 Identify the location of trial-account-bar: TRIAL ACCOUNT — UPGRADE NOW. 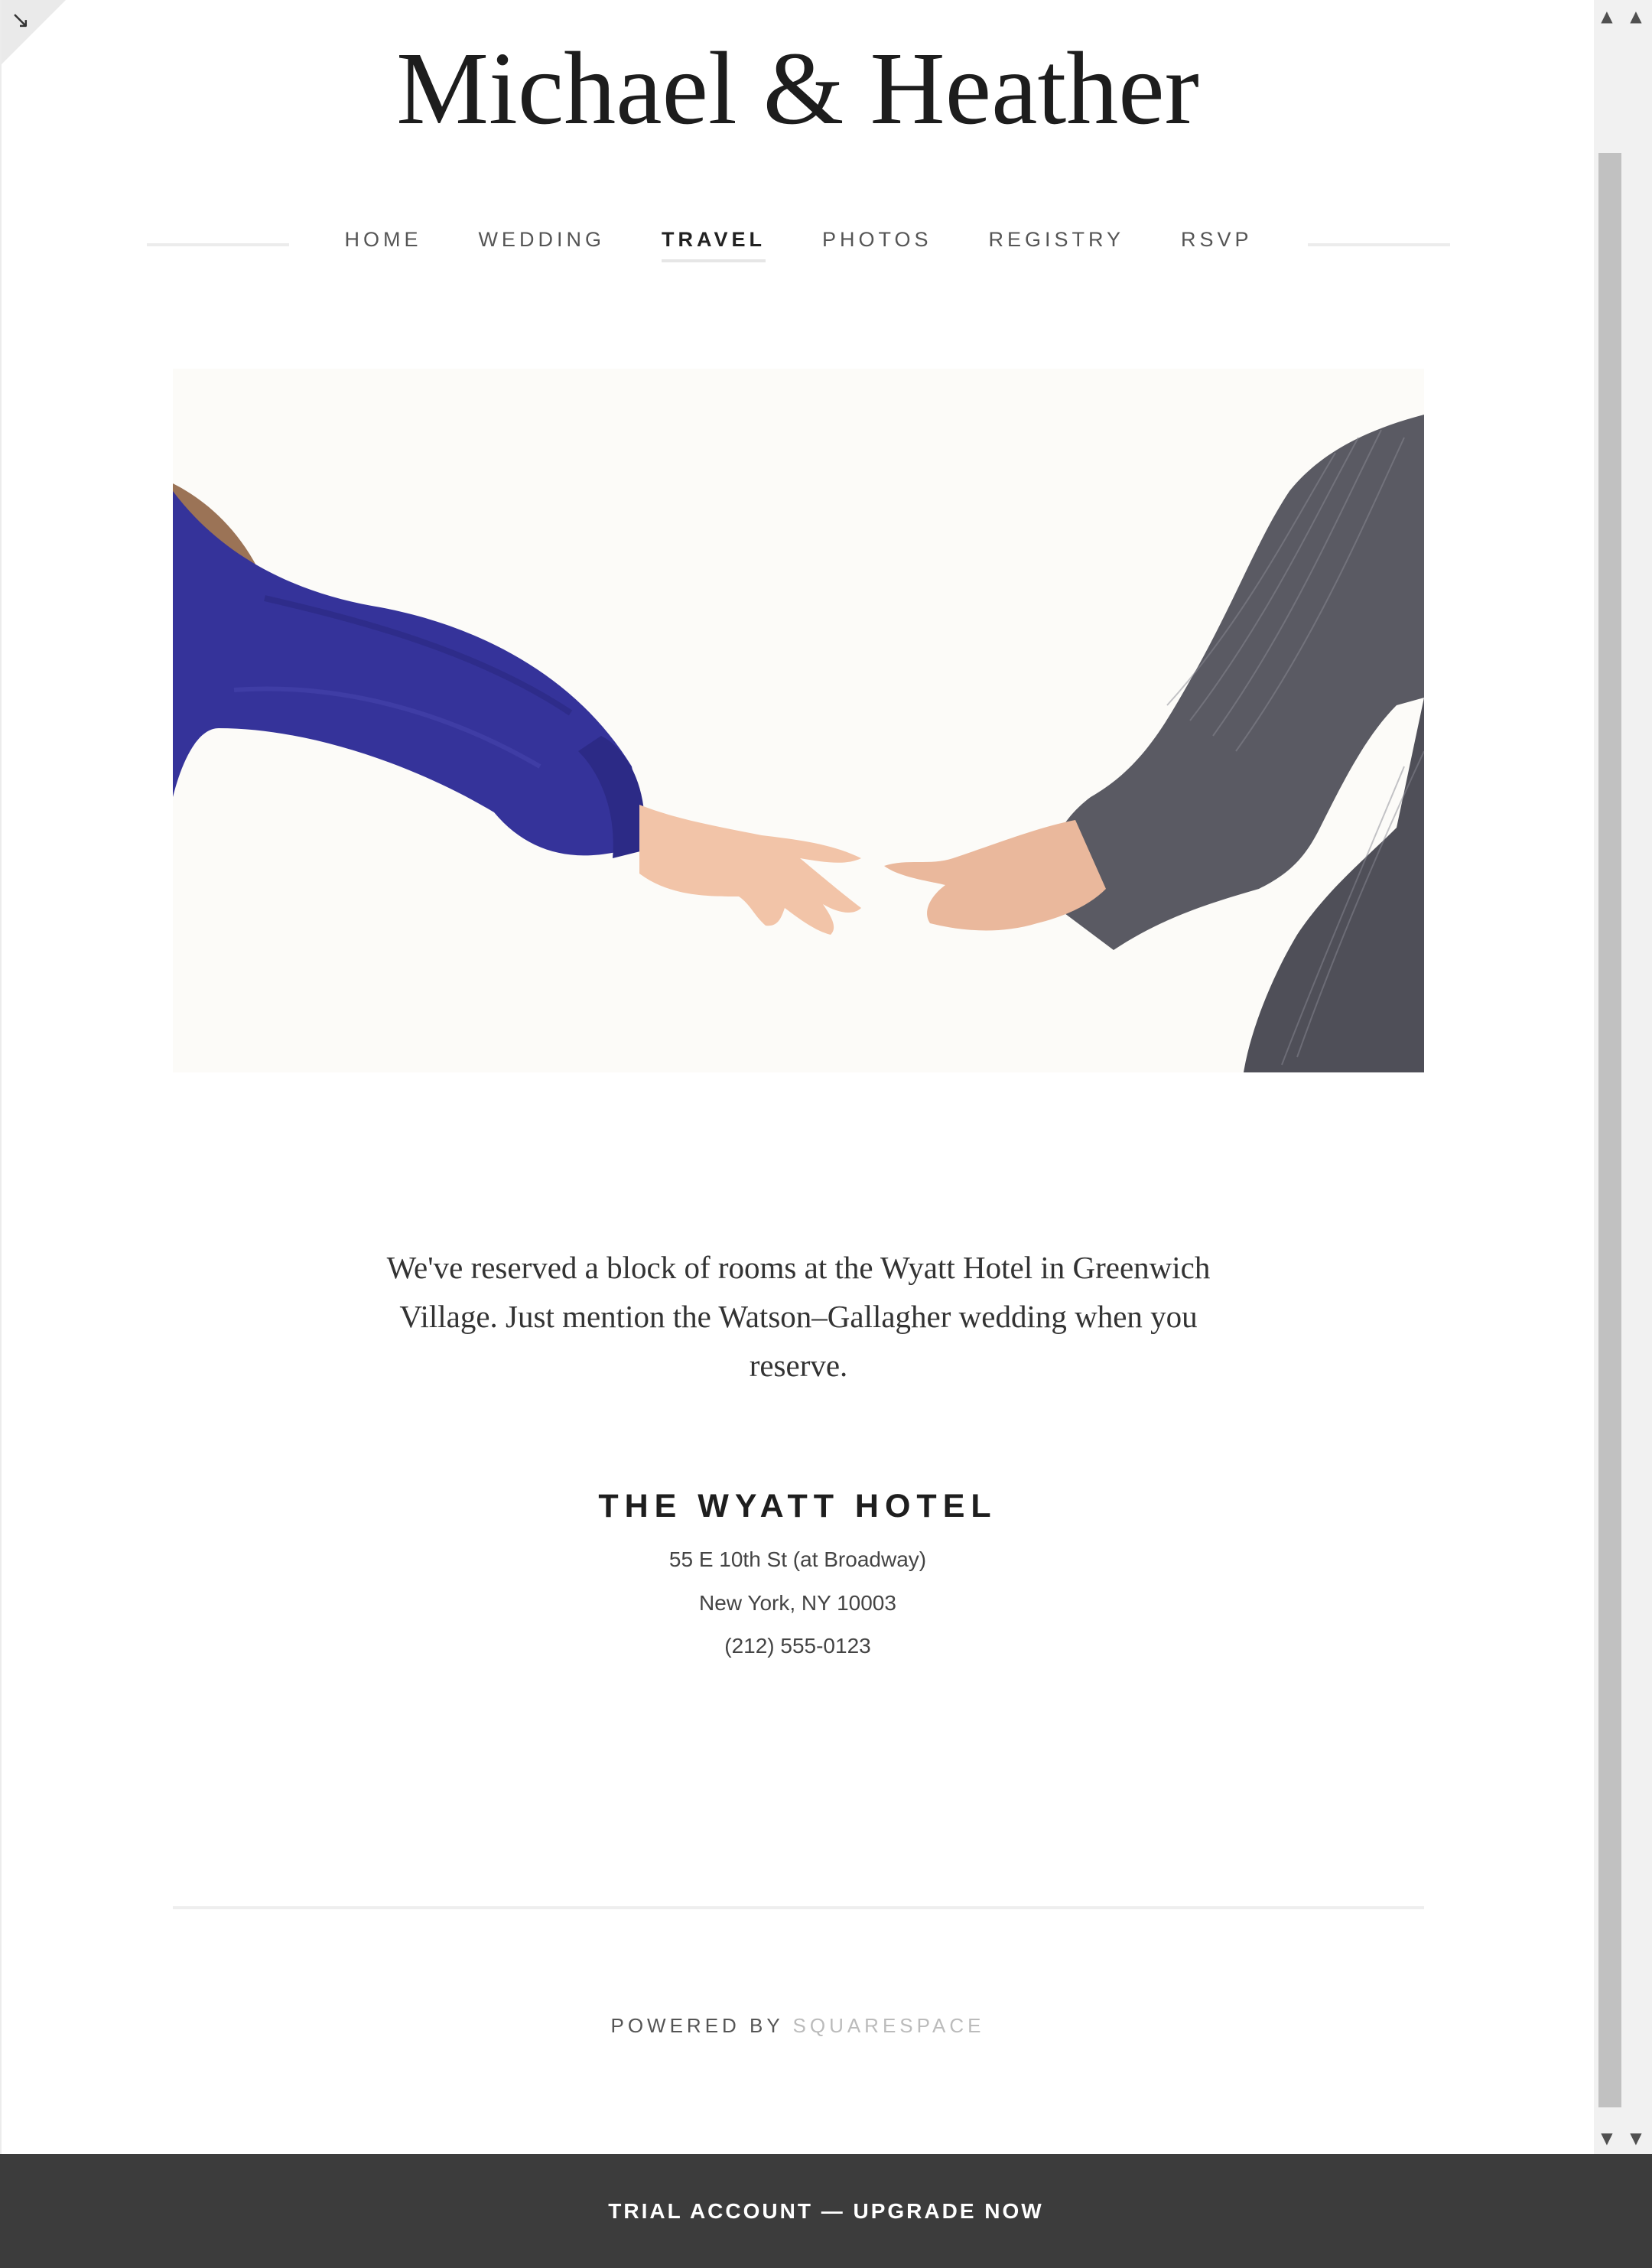
(826, 2211).